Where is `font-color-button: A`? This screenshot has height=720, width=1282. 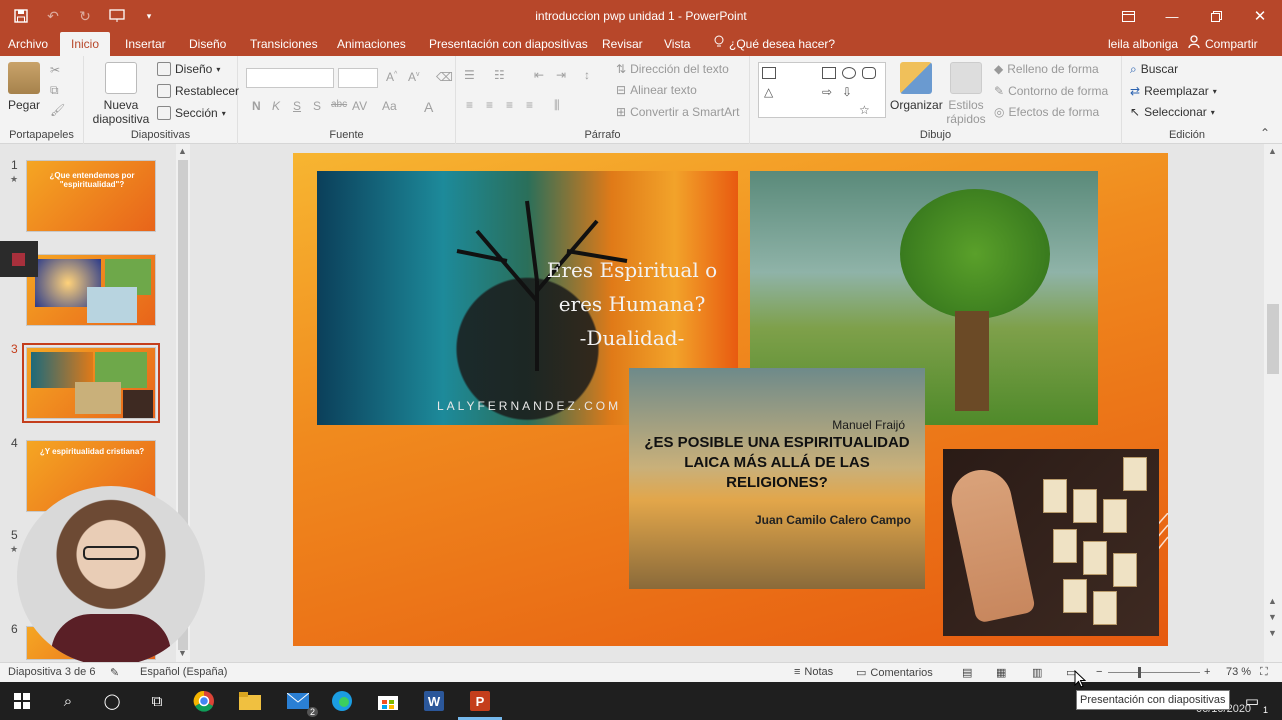 font-color-button: A is located at coordinates (428, 107).